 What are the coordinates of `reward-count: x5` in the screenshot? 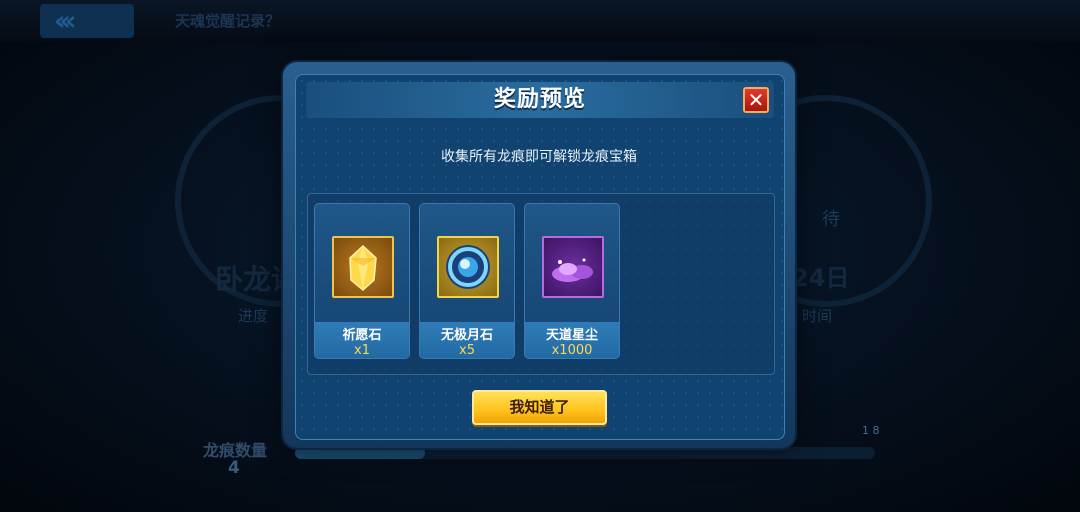 It's located at (467, 350).